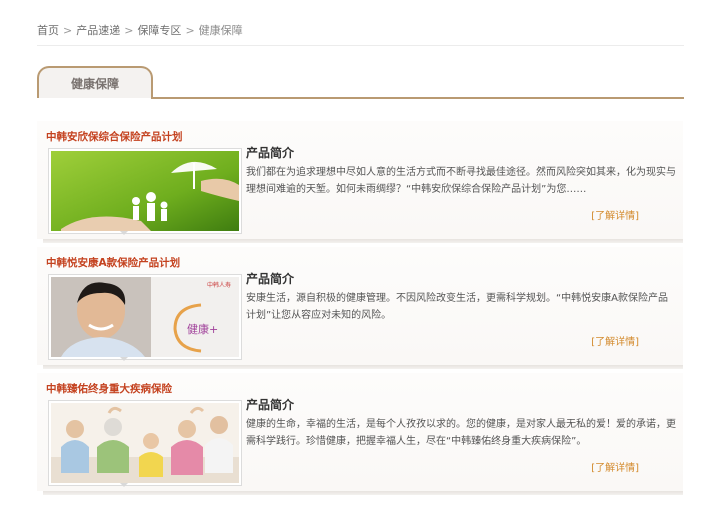 The height and width of the screenshot is (512, 710). What do you see at coordinates (95, 82) in the screenshot?
I see `tab-health-protection: 健康保障` at bounding box center [95, 82].